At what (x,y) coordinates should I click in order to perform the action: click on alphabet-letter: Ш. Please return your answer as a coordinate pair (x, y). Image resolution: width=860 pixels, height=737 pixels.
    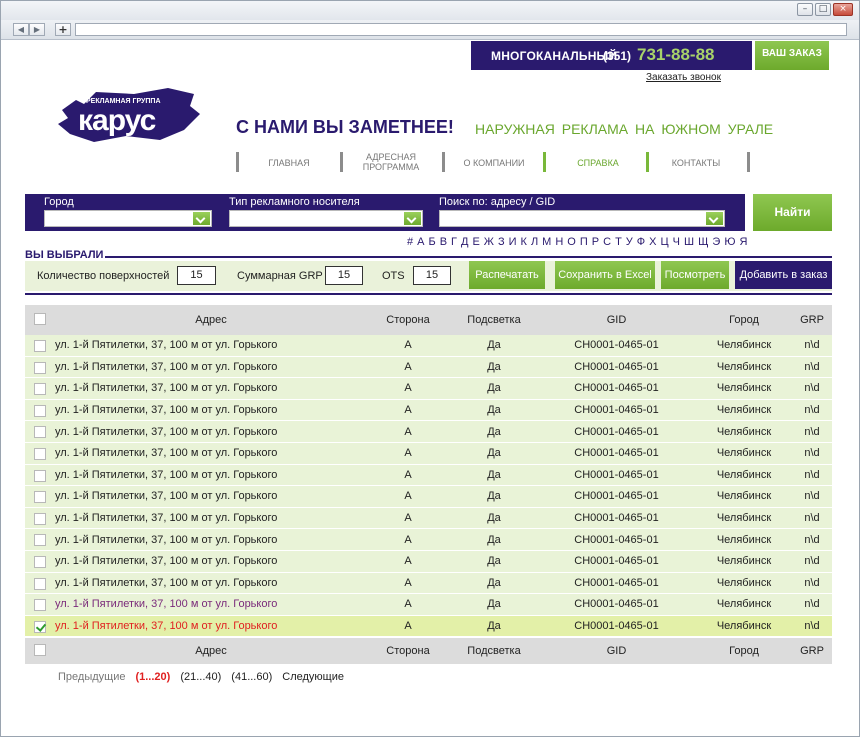
    Looking at the image, I should click on (689, 242).